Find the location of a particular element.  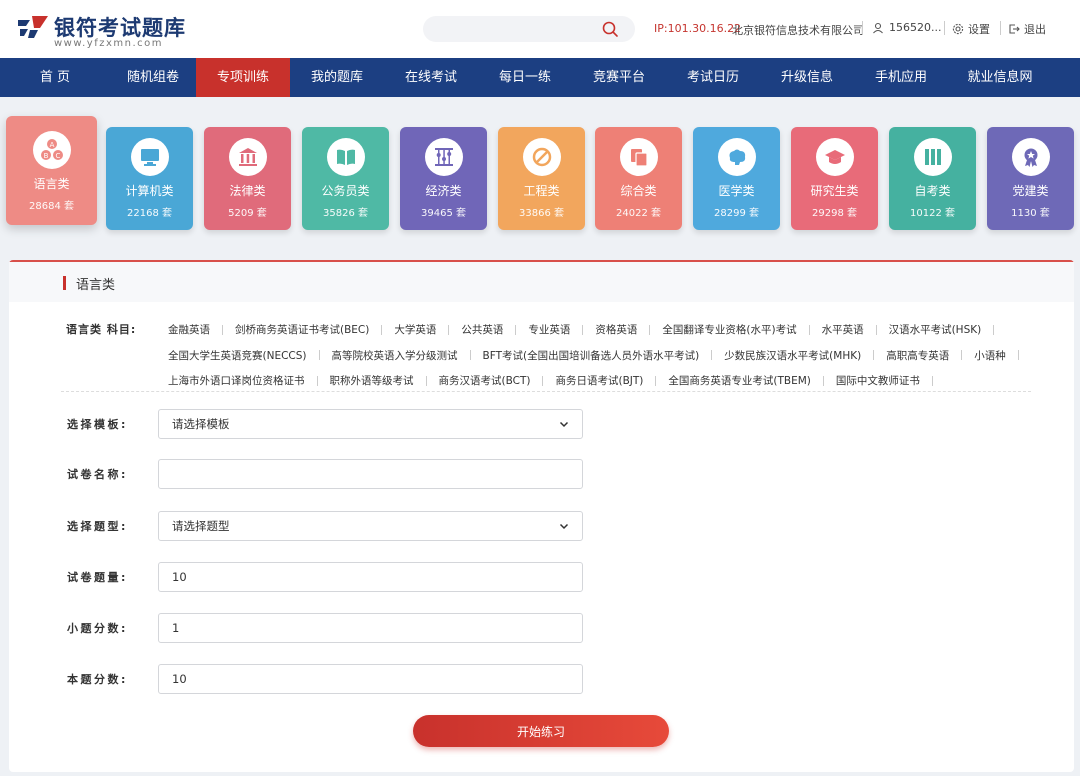

subject-item: 专业英语 is located at coordinates (549, 329).